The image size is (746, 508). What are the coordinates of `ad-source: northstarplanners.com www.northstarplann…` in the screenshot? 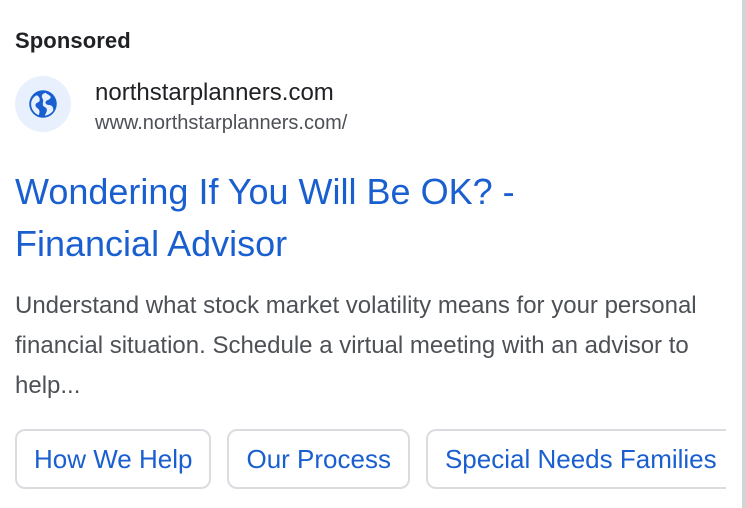 It's located at (181, 106).